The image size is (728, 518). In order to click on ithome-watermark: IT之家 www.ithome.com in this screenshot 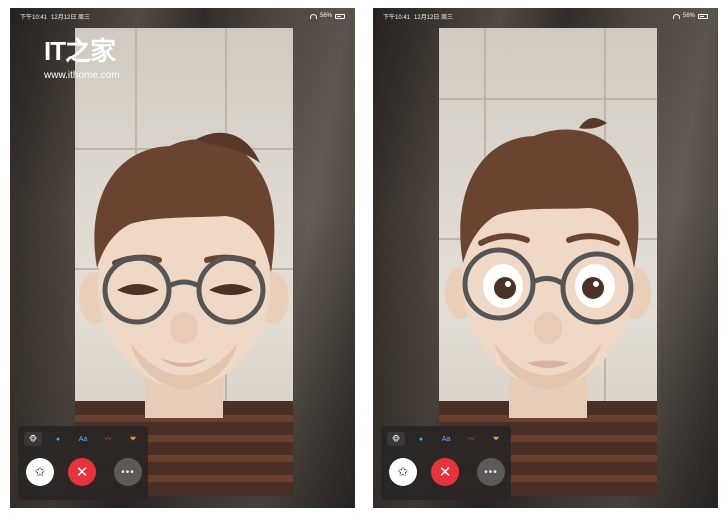, I will do `click(82, 59)`.